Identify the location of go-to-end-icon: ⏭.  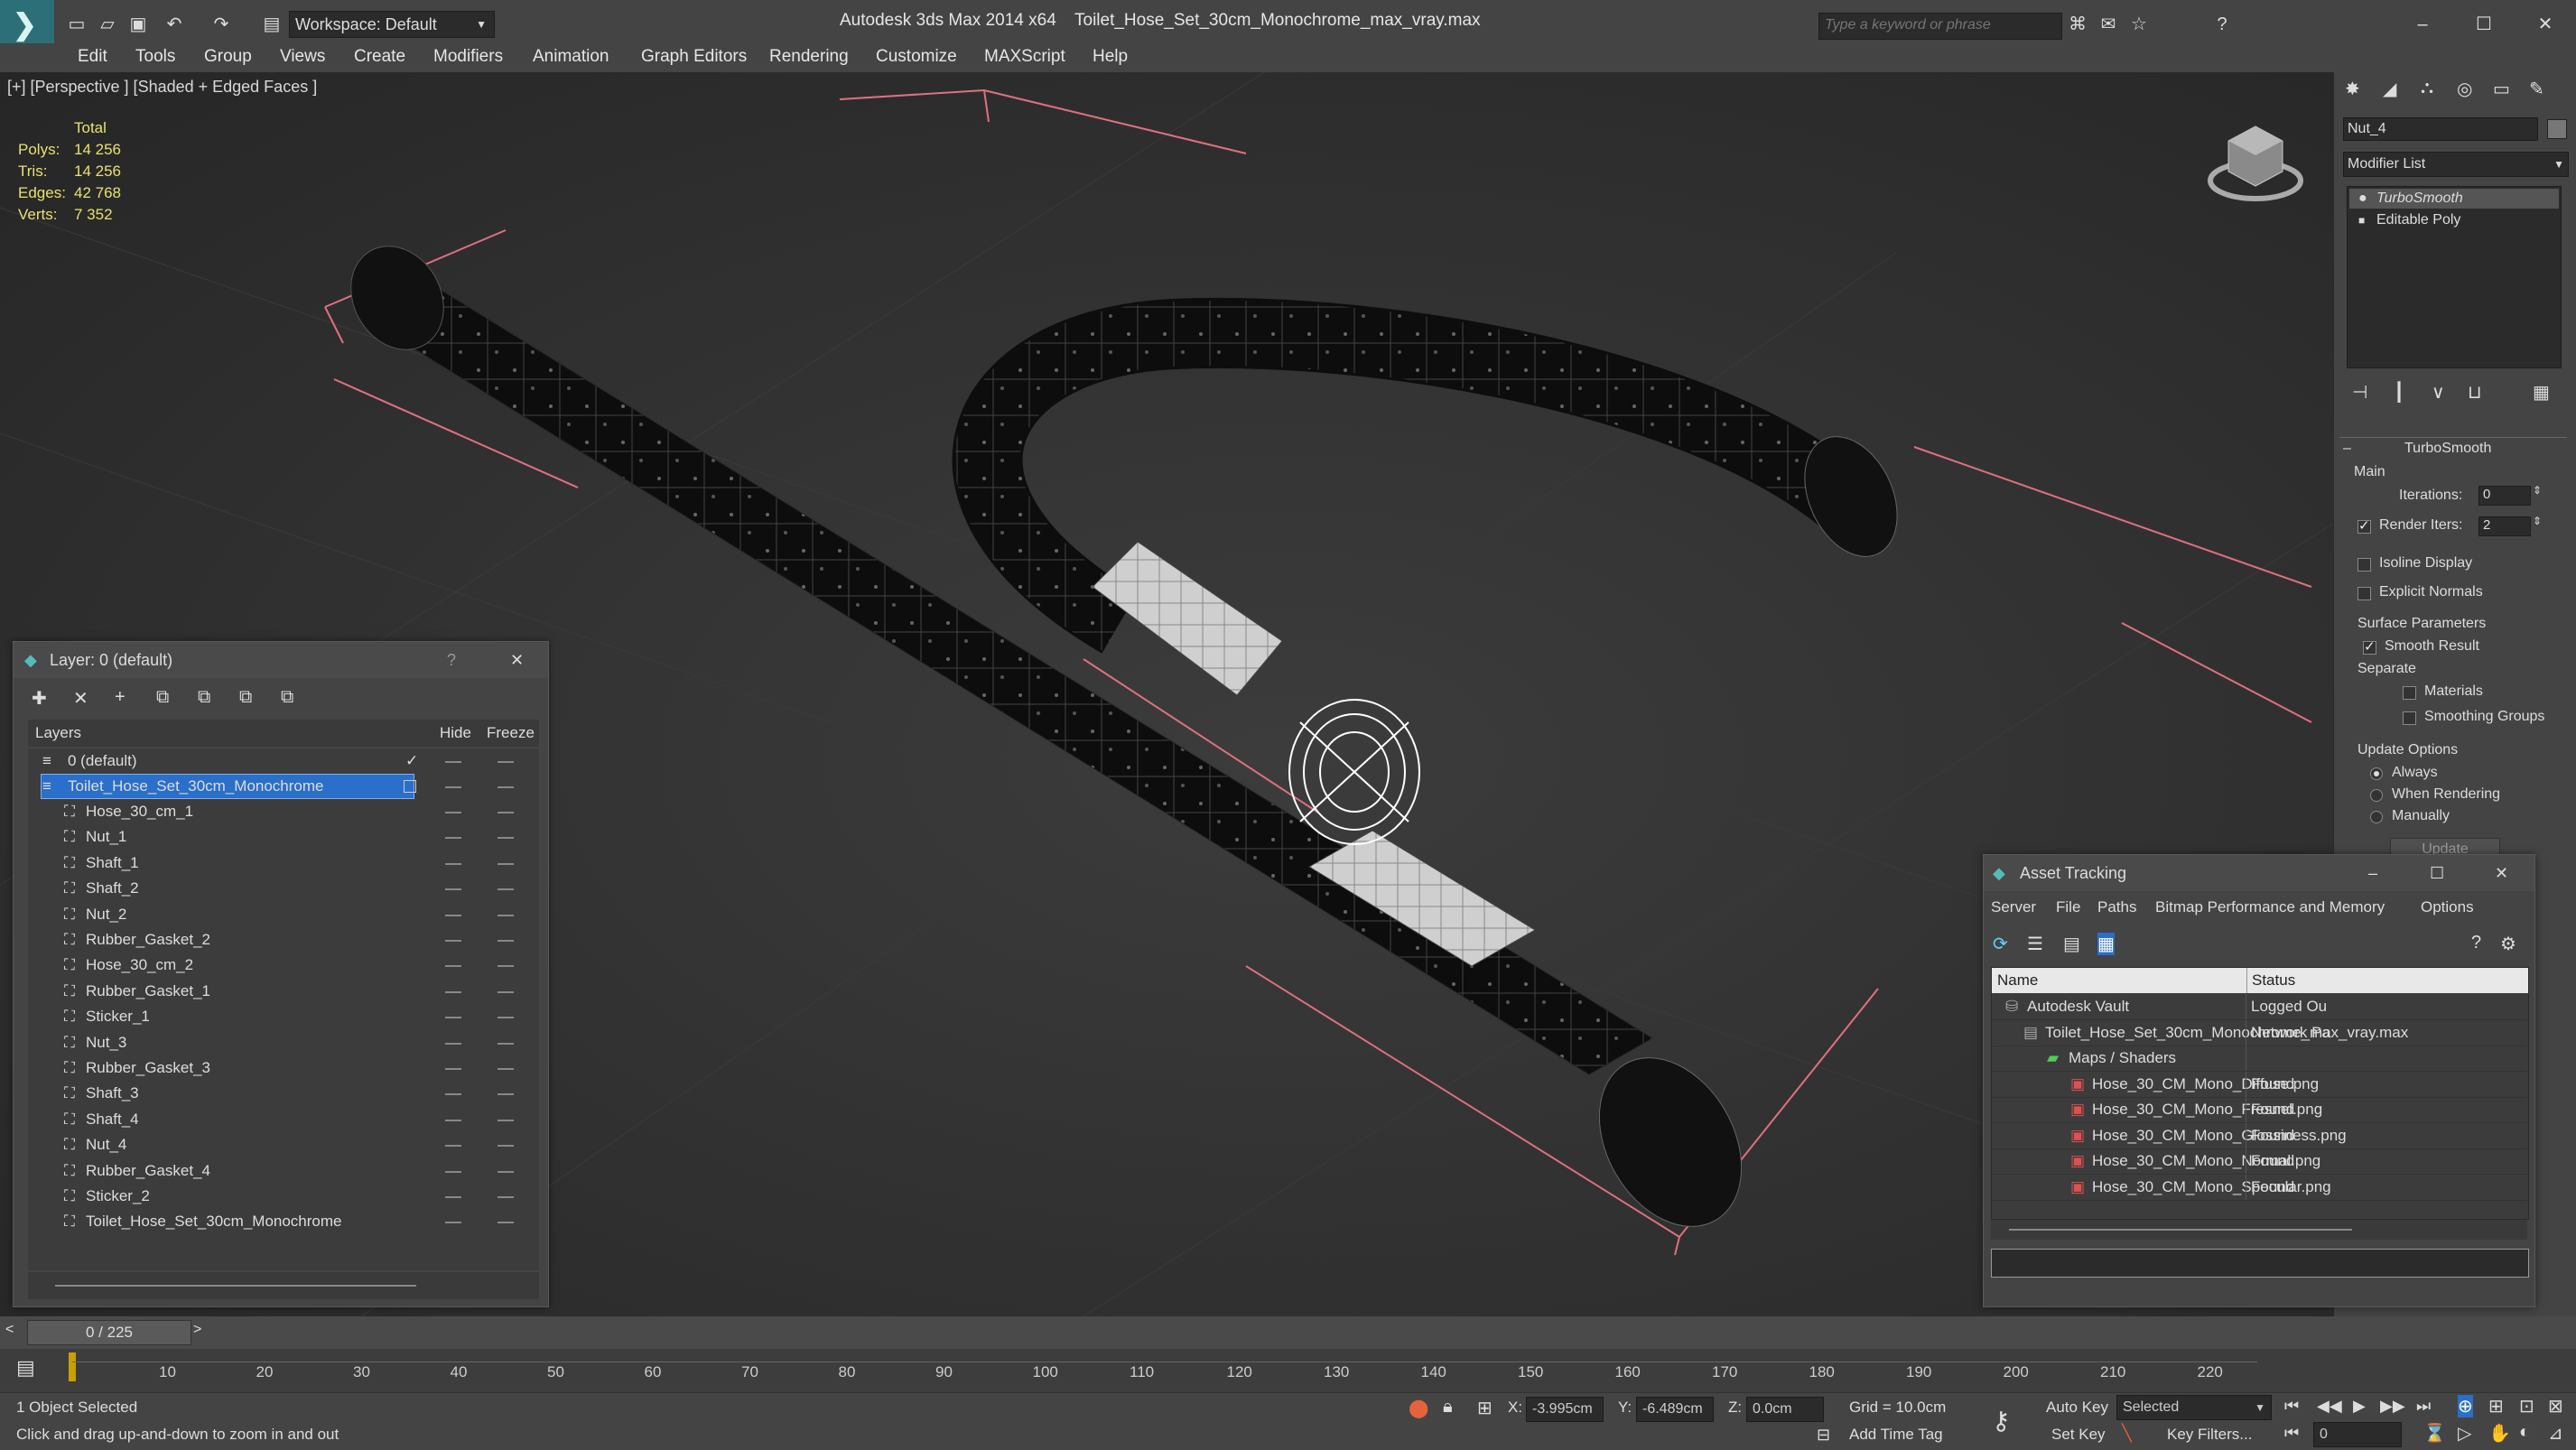
(2423, 1406).